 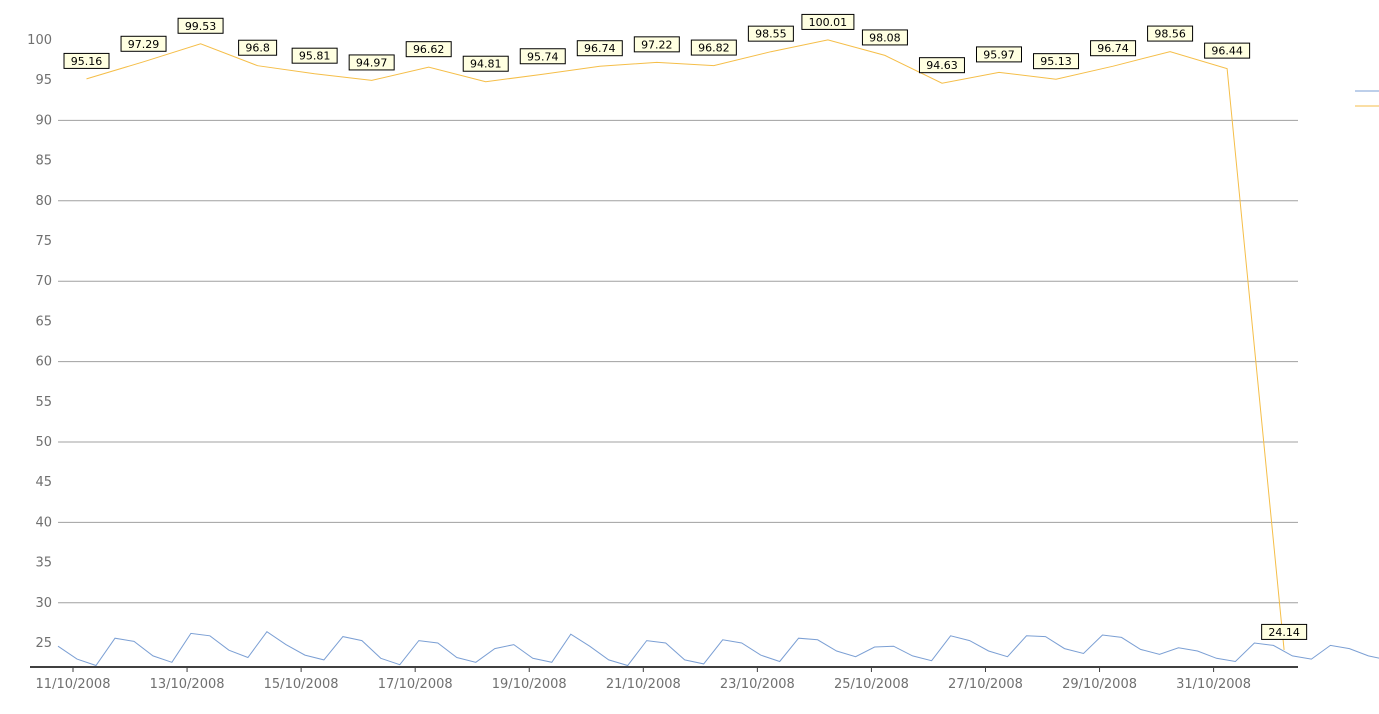 I want to click on data-label: 97.29, so click(x=144, y=44).